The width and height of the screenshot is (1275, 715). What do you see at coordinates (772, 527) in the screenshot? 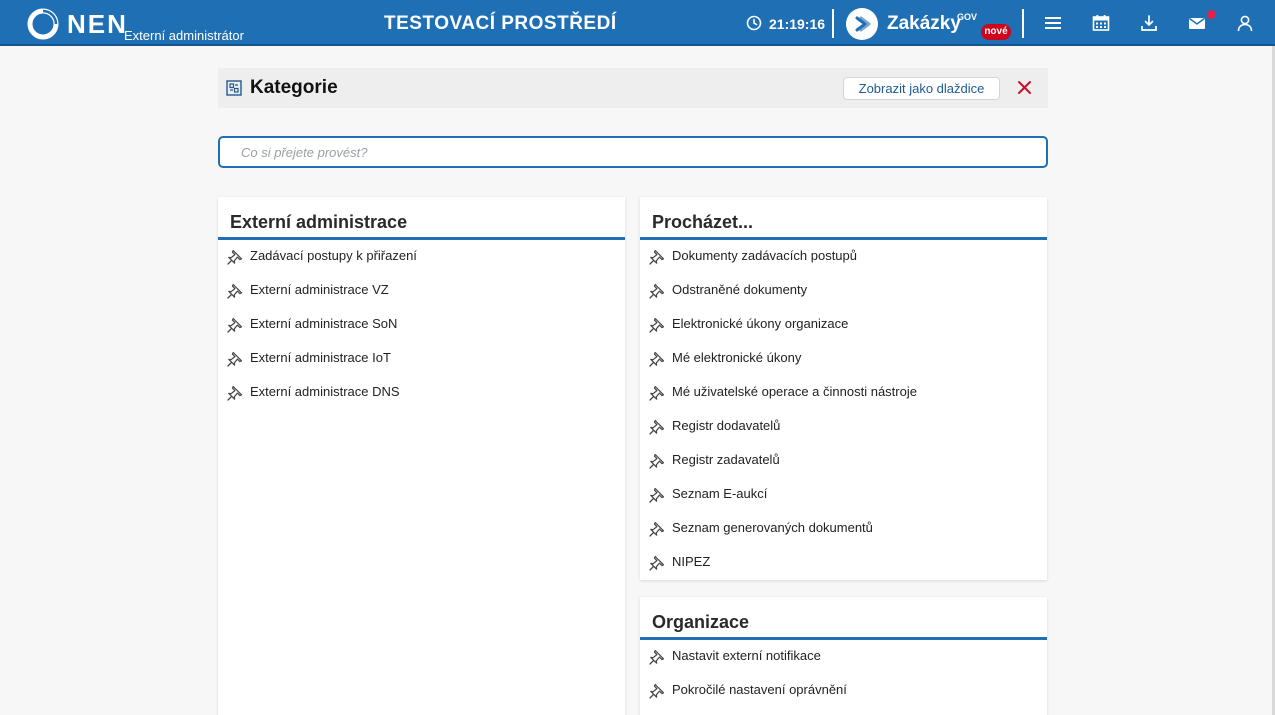
I see `list-item-label: Seznam generovaných dokumentů` at bounding box center [772, 527].